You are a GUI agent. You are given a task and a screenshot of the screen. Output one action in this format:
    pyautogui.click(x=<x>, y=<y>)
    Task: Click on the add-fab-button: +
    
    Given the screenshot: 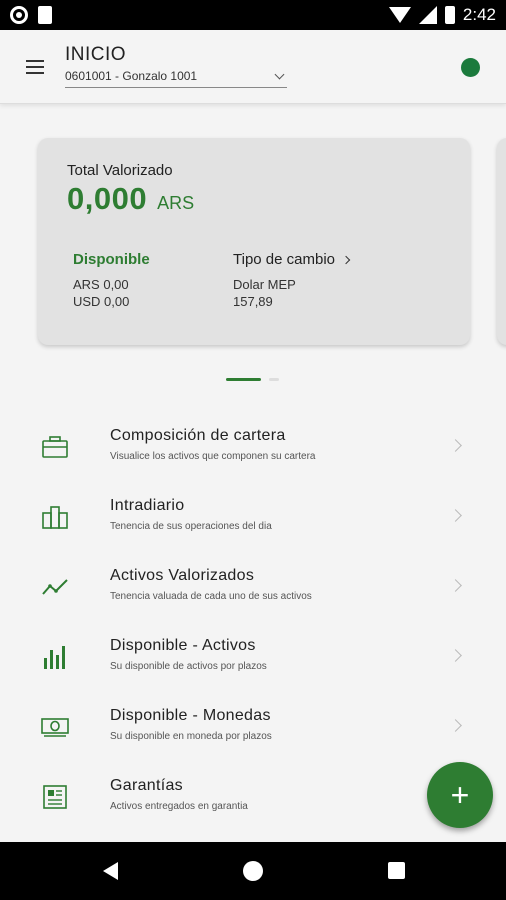 What is the action you would take?
    pyautogui.click(x=460, y=795)
    